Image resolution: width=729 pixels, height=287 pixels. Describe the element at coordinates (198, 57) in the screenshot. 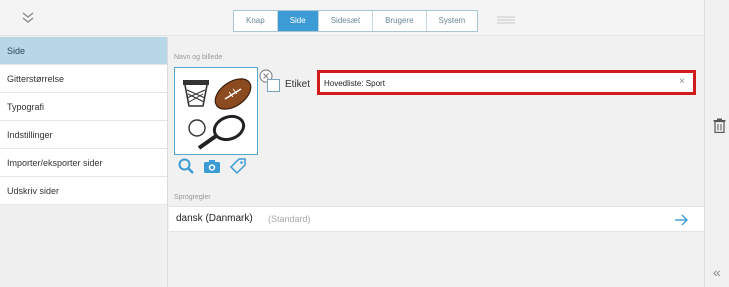

I see `name-image-label: Navn og billede` at that location.